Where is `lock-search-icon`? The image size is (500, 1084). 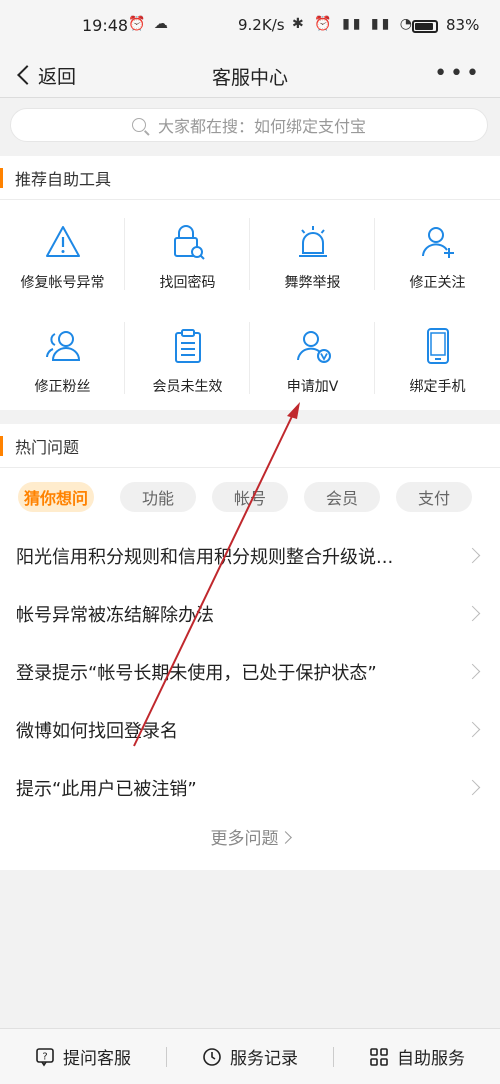 lock-search-icon is located at coordinates (188, 242).